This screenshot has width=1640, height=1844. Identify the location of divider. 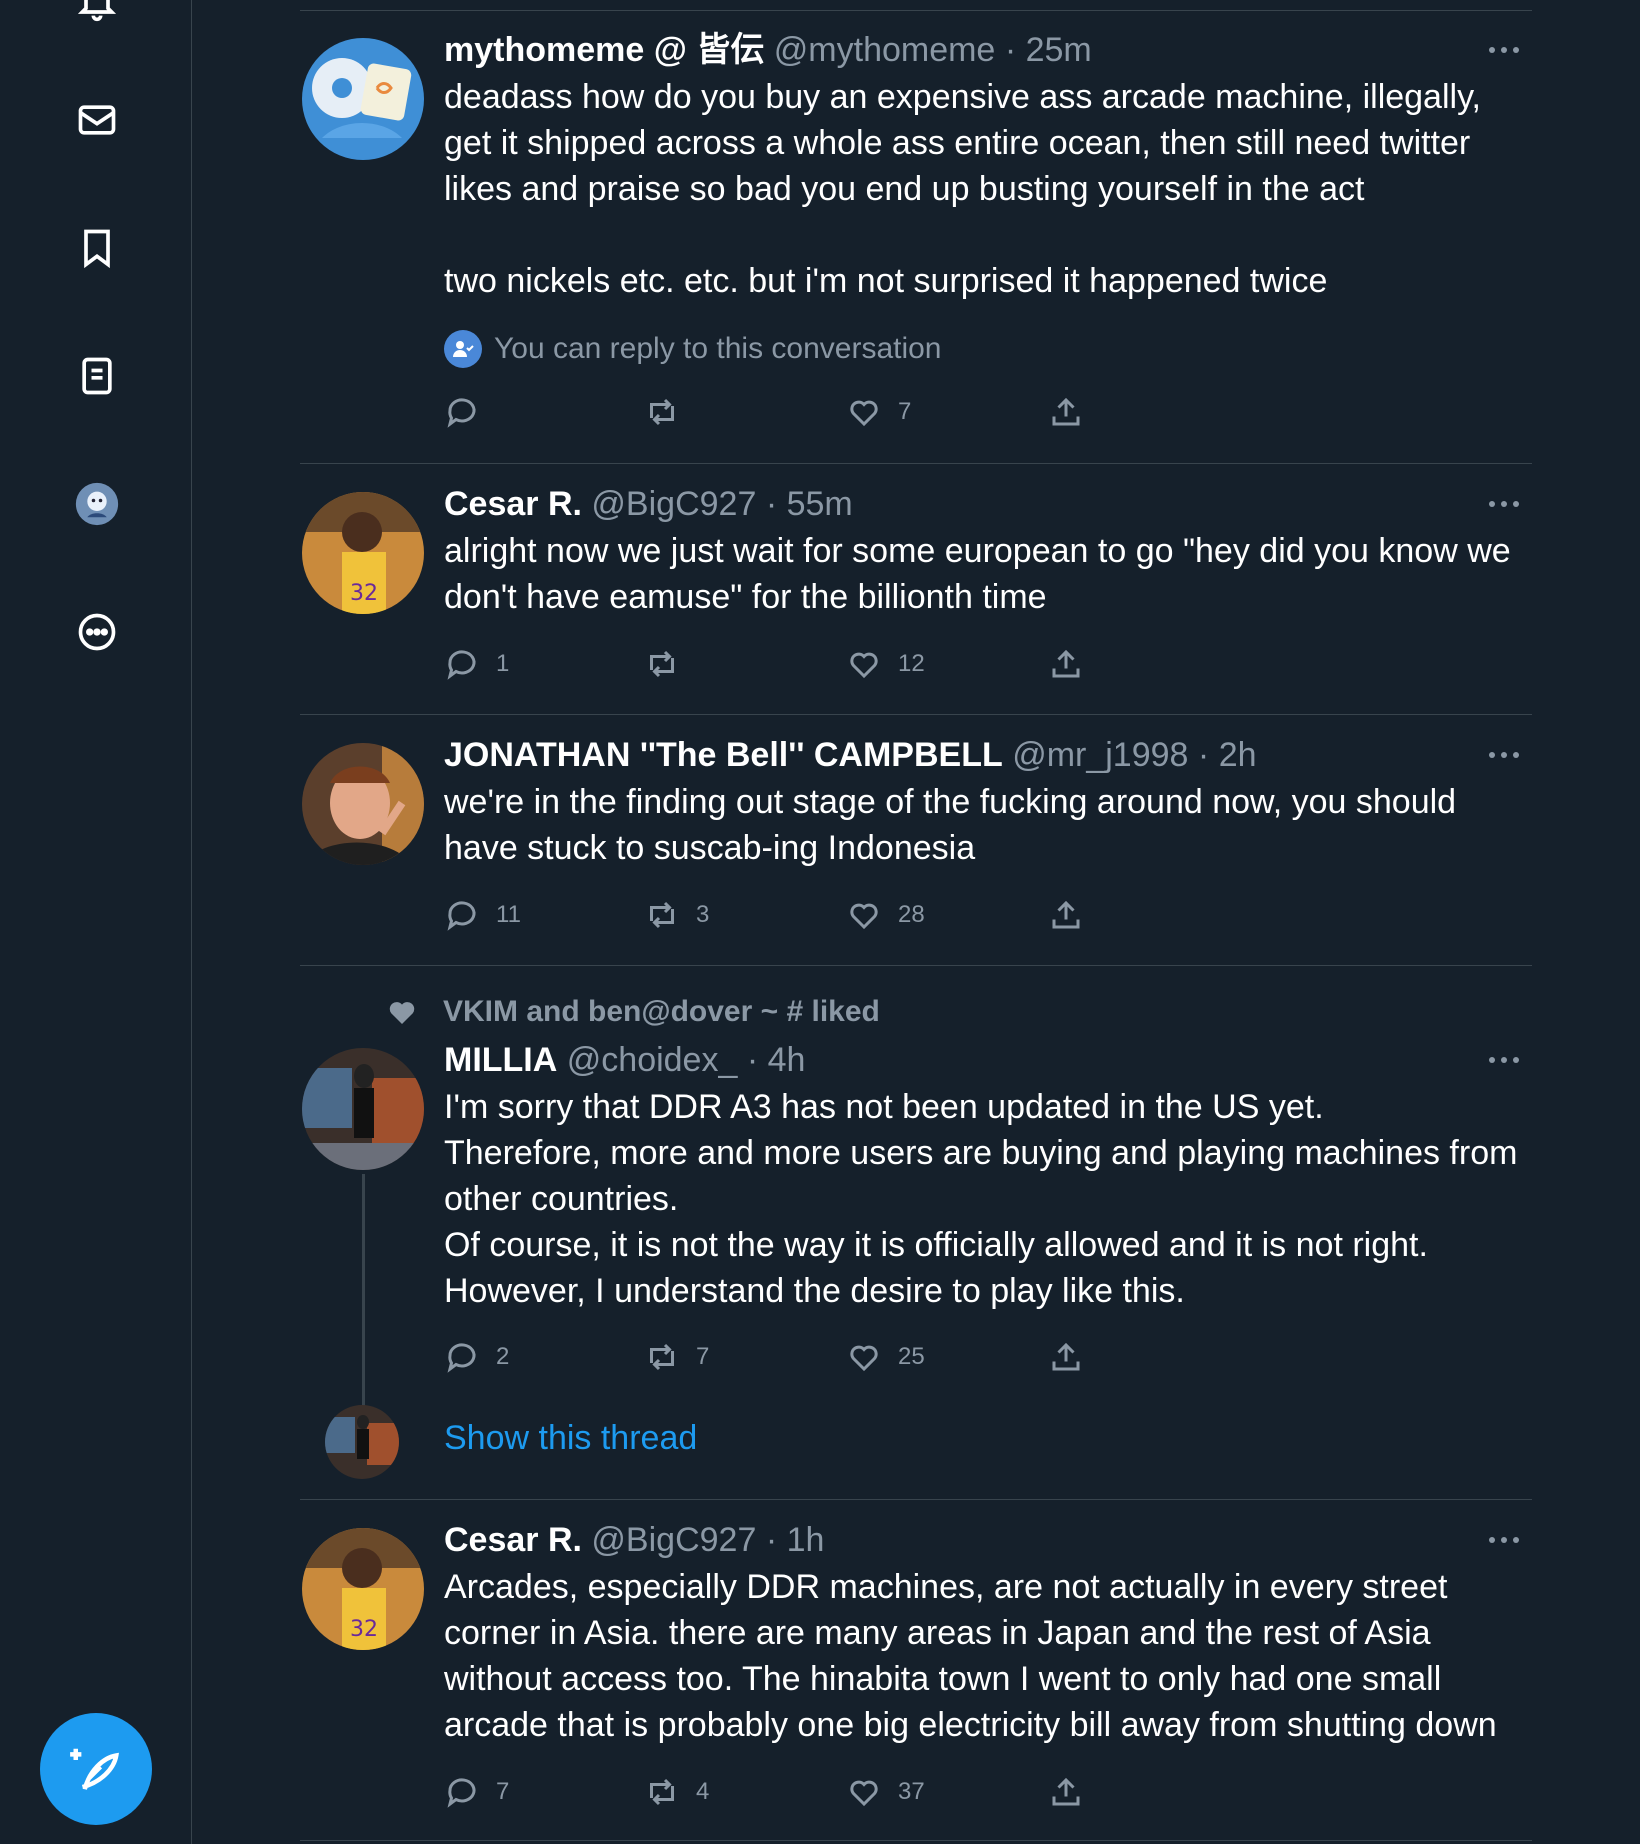
(916, 714).